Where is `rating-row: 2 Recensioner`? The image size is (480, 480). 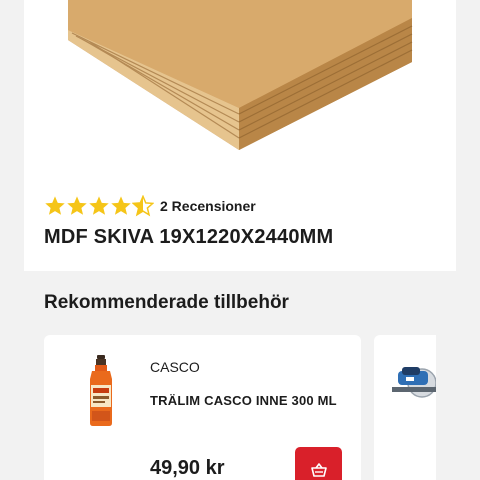 rating-row: 2 Recensioner is located at coordinates (150, 206).